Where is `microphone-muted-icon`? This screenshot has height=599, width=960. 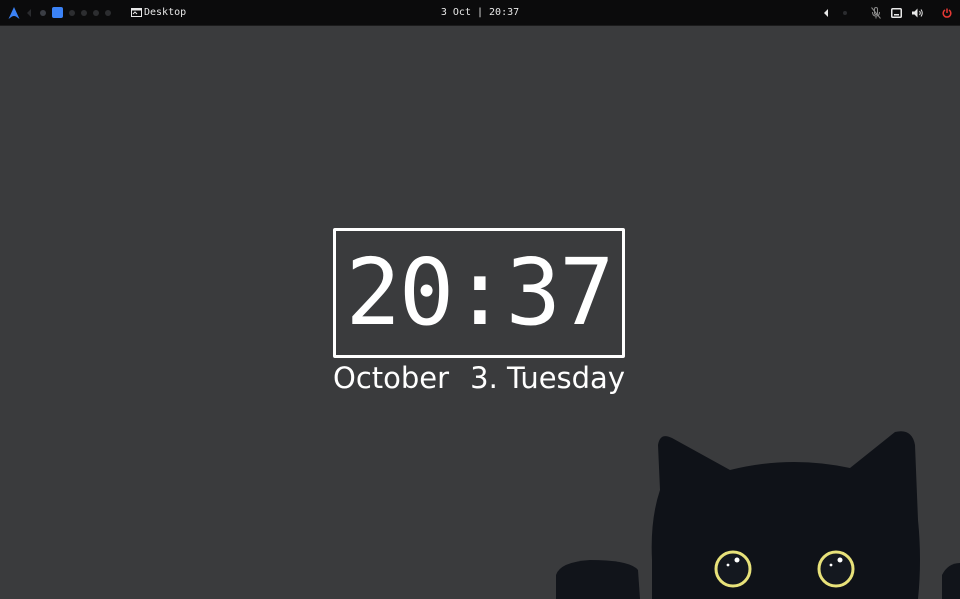
microphone-muted-icon is located at coordinates (876, 12).